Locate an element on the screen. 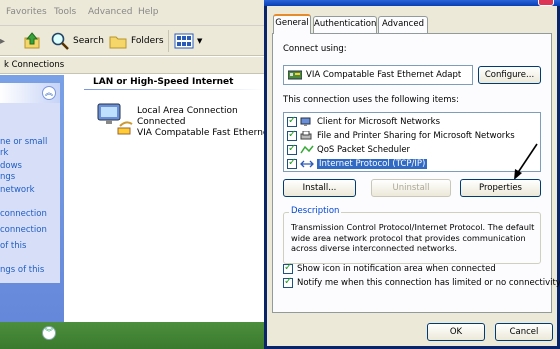 The image size is (560, 349). chevron-down-icon: ▼ is located at coordinates (200, 41).